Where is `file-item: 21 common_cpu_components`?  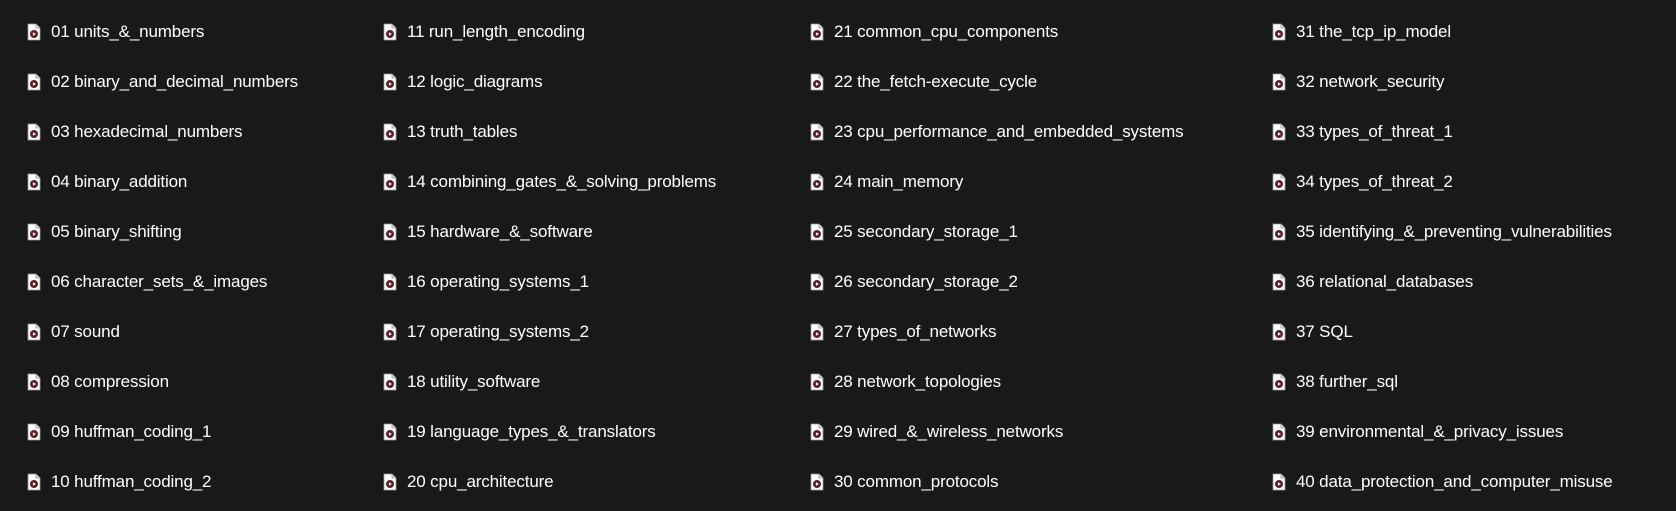
file-item: 21 common_cpu_components is located at coordinates (1035, 32).